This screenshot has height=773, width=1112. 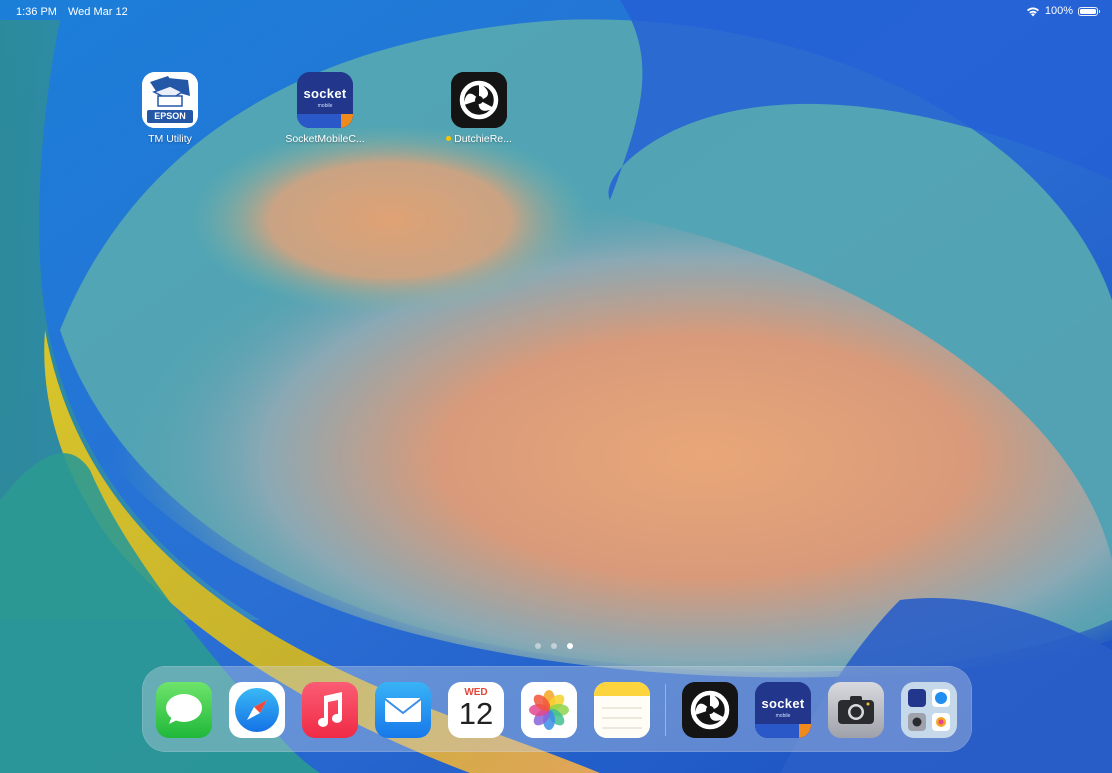 I want to click on app-label: TM Utility, so click(x=170, y=139).